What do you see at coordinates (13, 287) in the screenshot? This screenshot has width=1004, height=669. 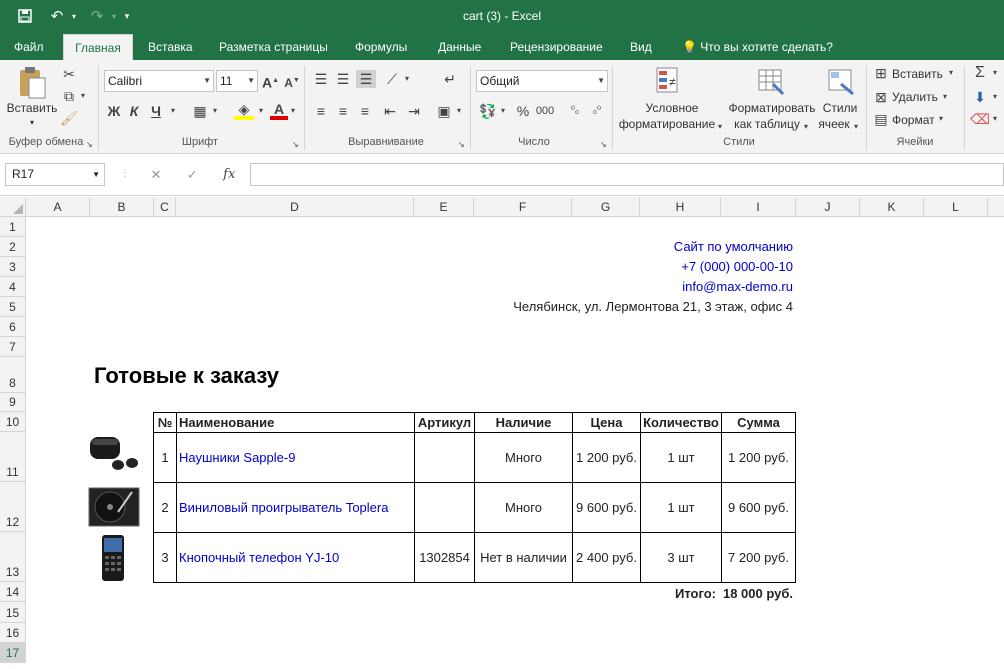 I see `row-header-4: 4` at bounding box center [13, 287].